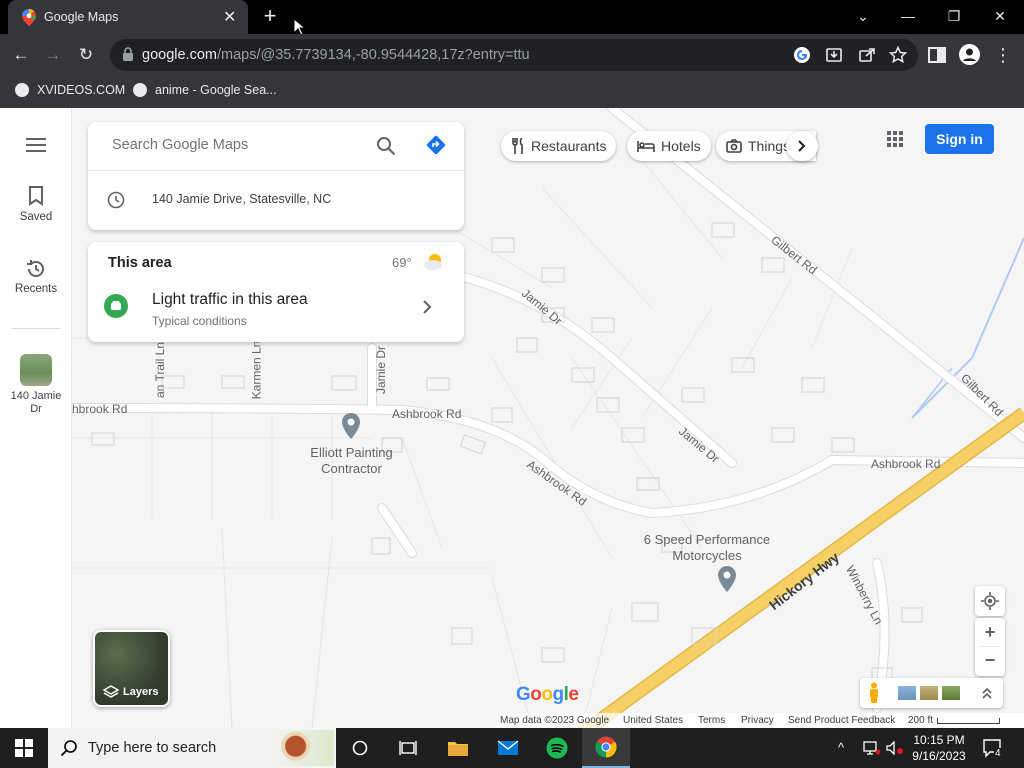 This screenshot has width=1024, height=768. I want to click on saved-button: Saved, so click(36, 204).